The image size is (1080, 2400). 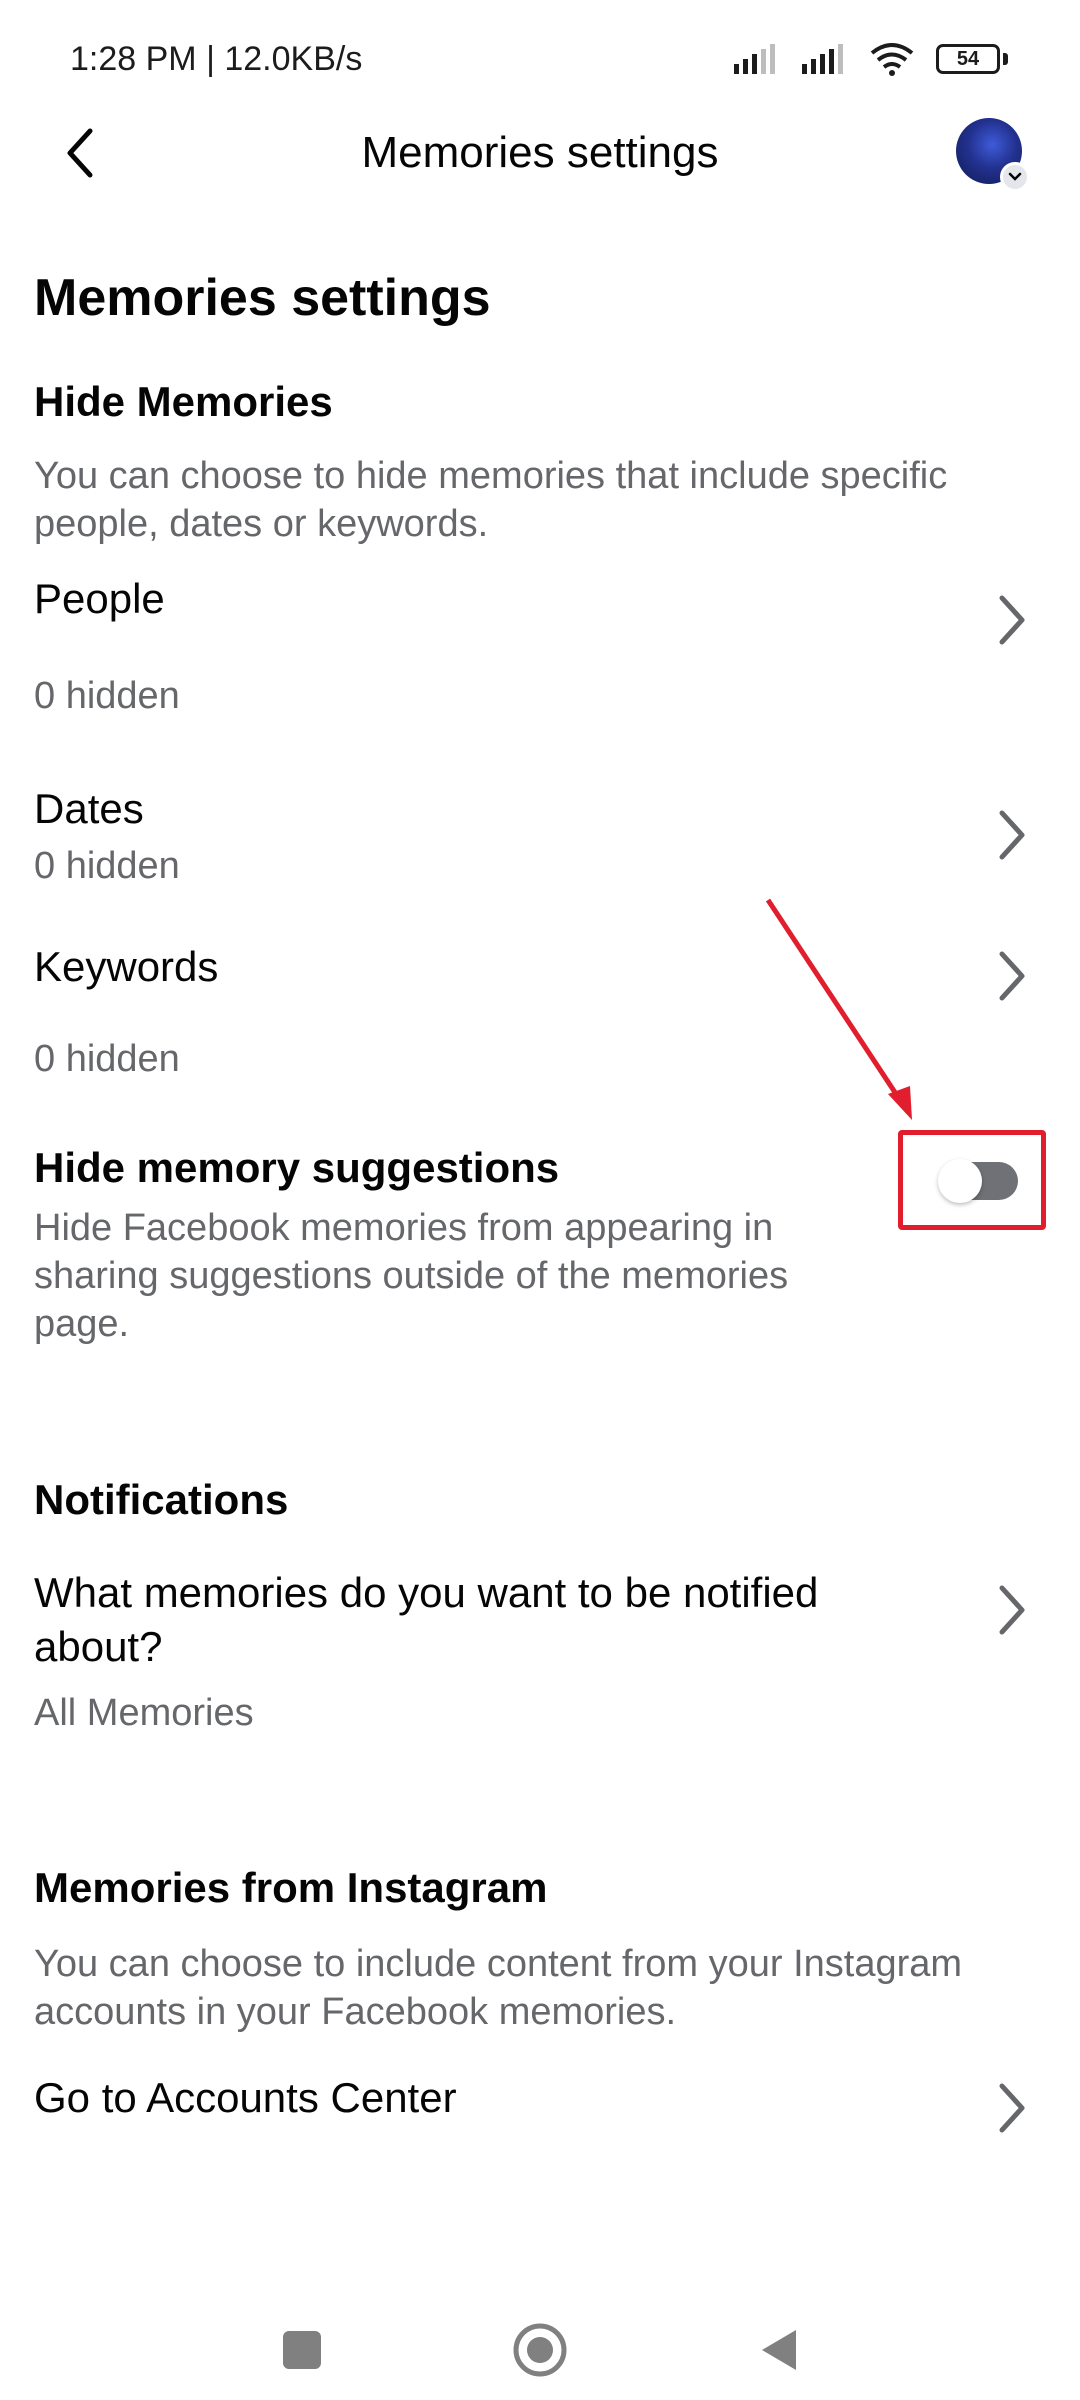 I want to click on battery-icon: 54, so click(x=972, y=59).